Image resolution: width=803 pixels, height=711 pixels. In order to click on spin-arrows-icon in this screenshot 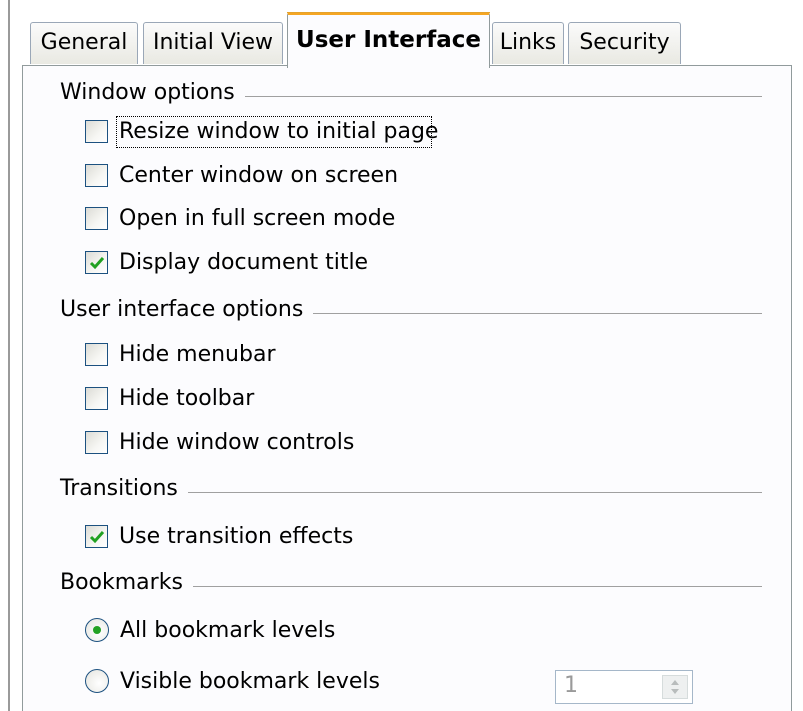, I will do `click(675, 687)`.